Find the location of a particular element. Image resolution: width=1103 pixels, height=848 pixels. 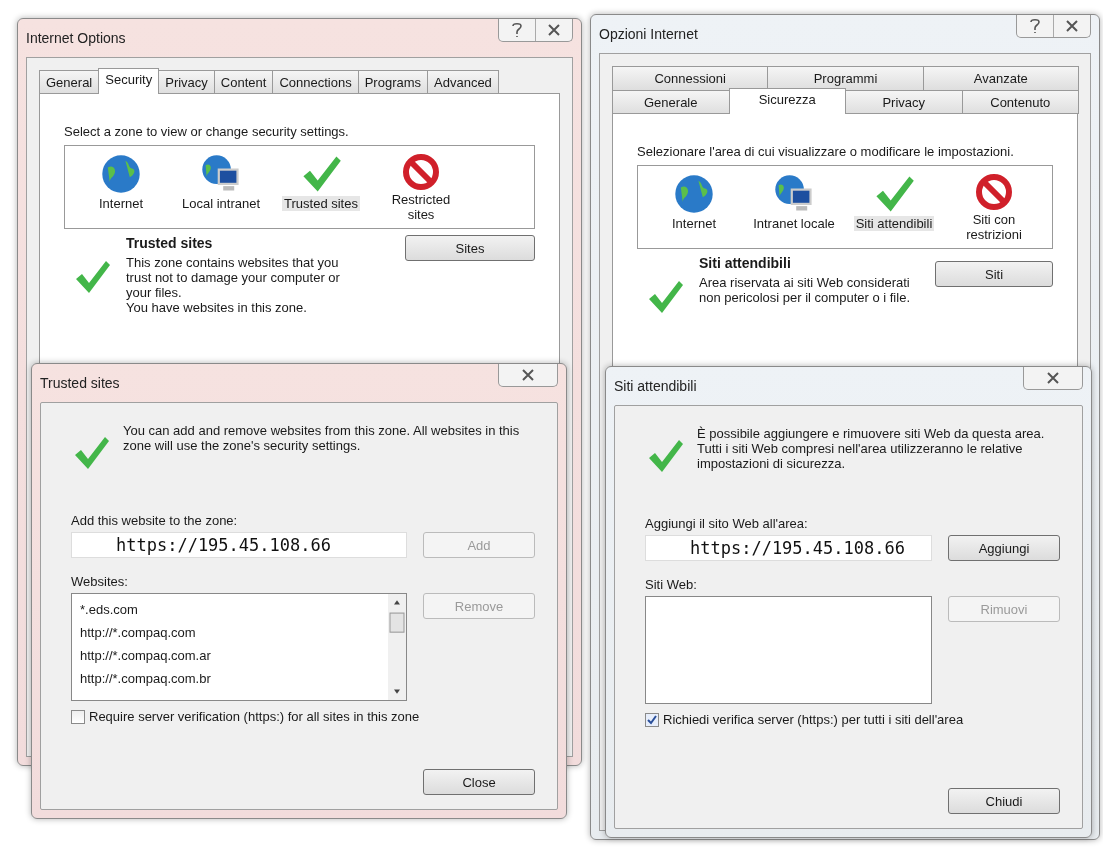

tab: Advanced is located at coordinates (463, 82).